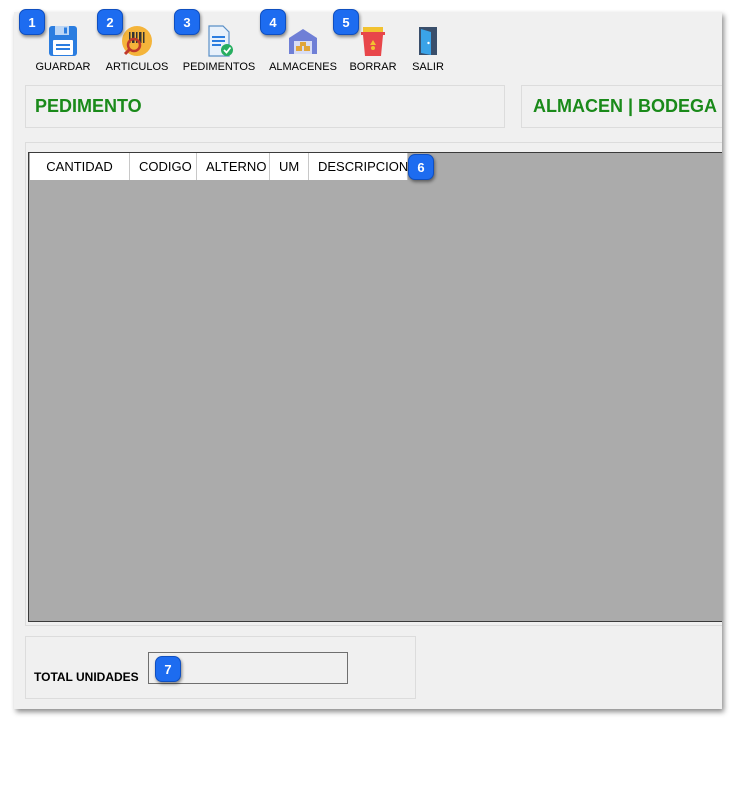 This screenshot has height=804, width=730. Describe the element at coordinates (346, 22) in the screenshot. I see `callout-badge: 5` at that location.